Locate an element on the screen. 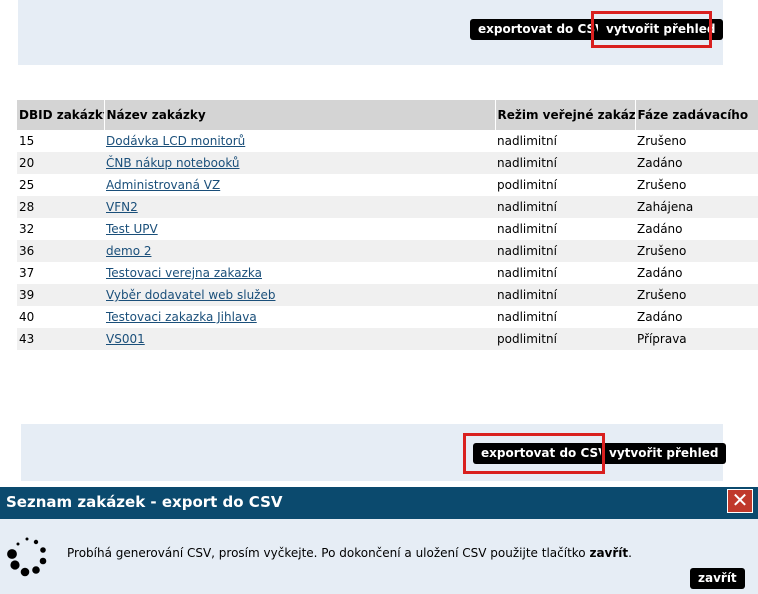  contract-link: Testovaci verejna zakazka is located at coordinates (184, 273).